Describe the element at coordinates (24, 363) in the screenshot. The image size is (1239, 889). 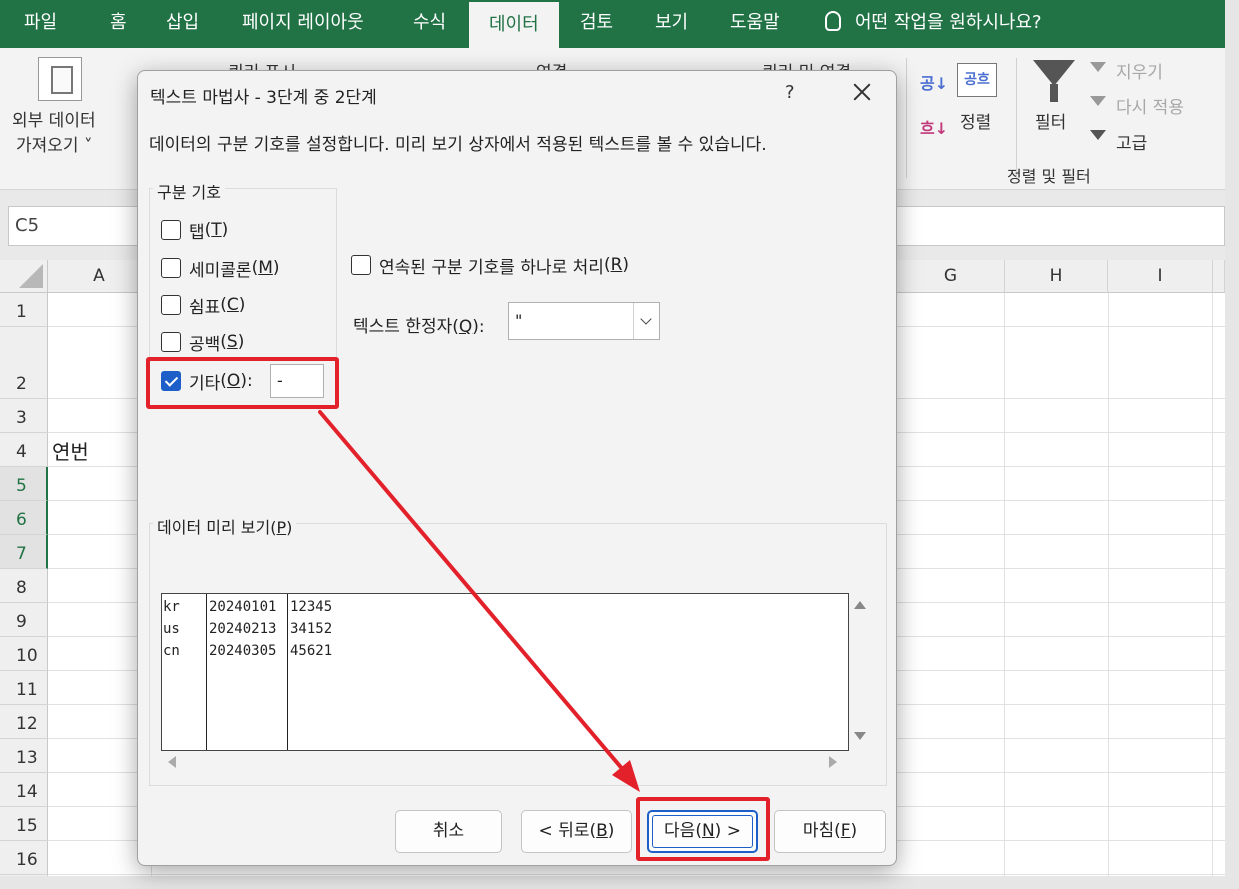
I see `row-header: 2` at that location.